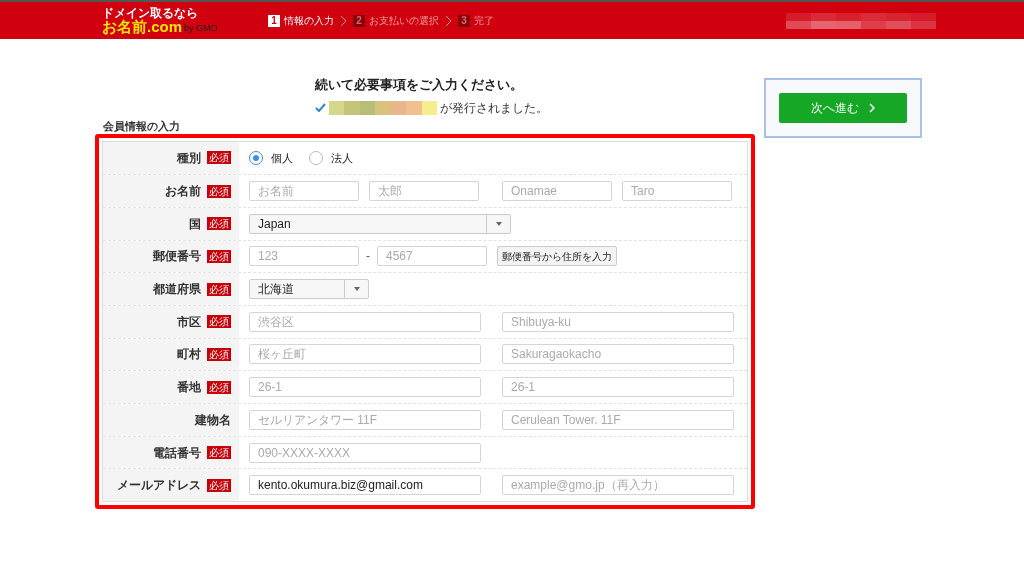  What do you see at coordinates (309, 289) in the screenshot?
I see `dropdown: 北海道` at bounding box center [309, 289].